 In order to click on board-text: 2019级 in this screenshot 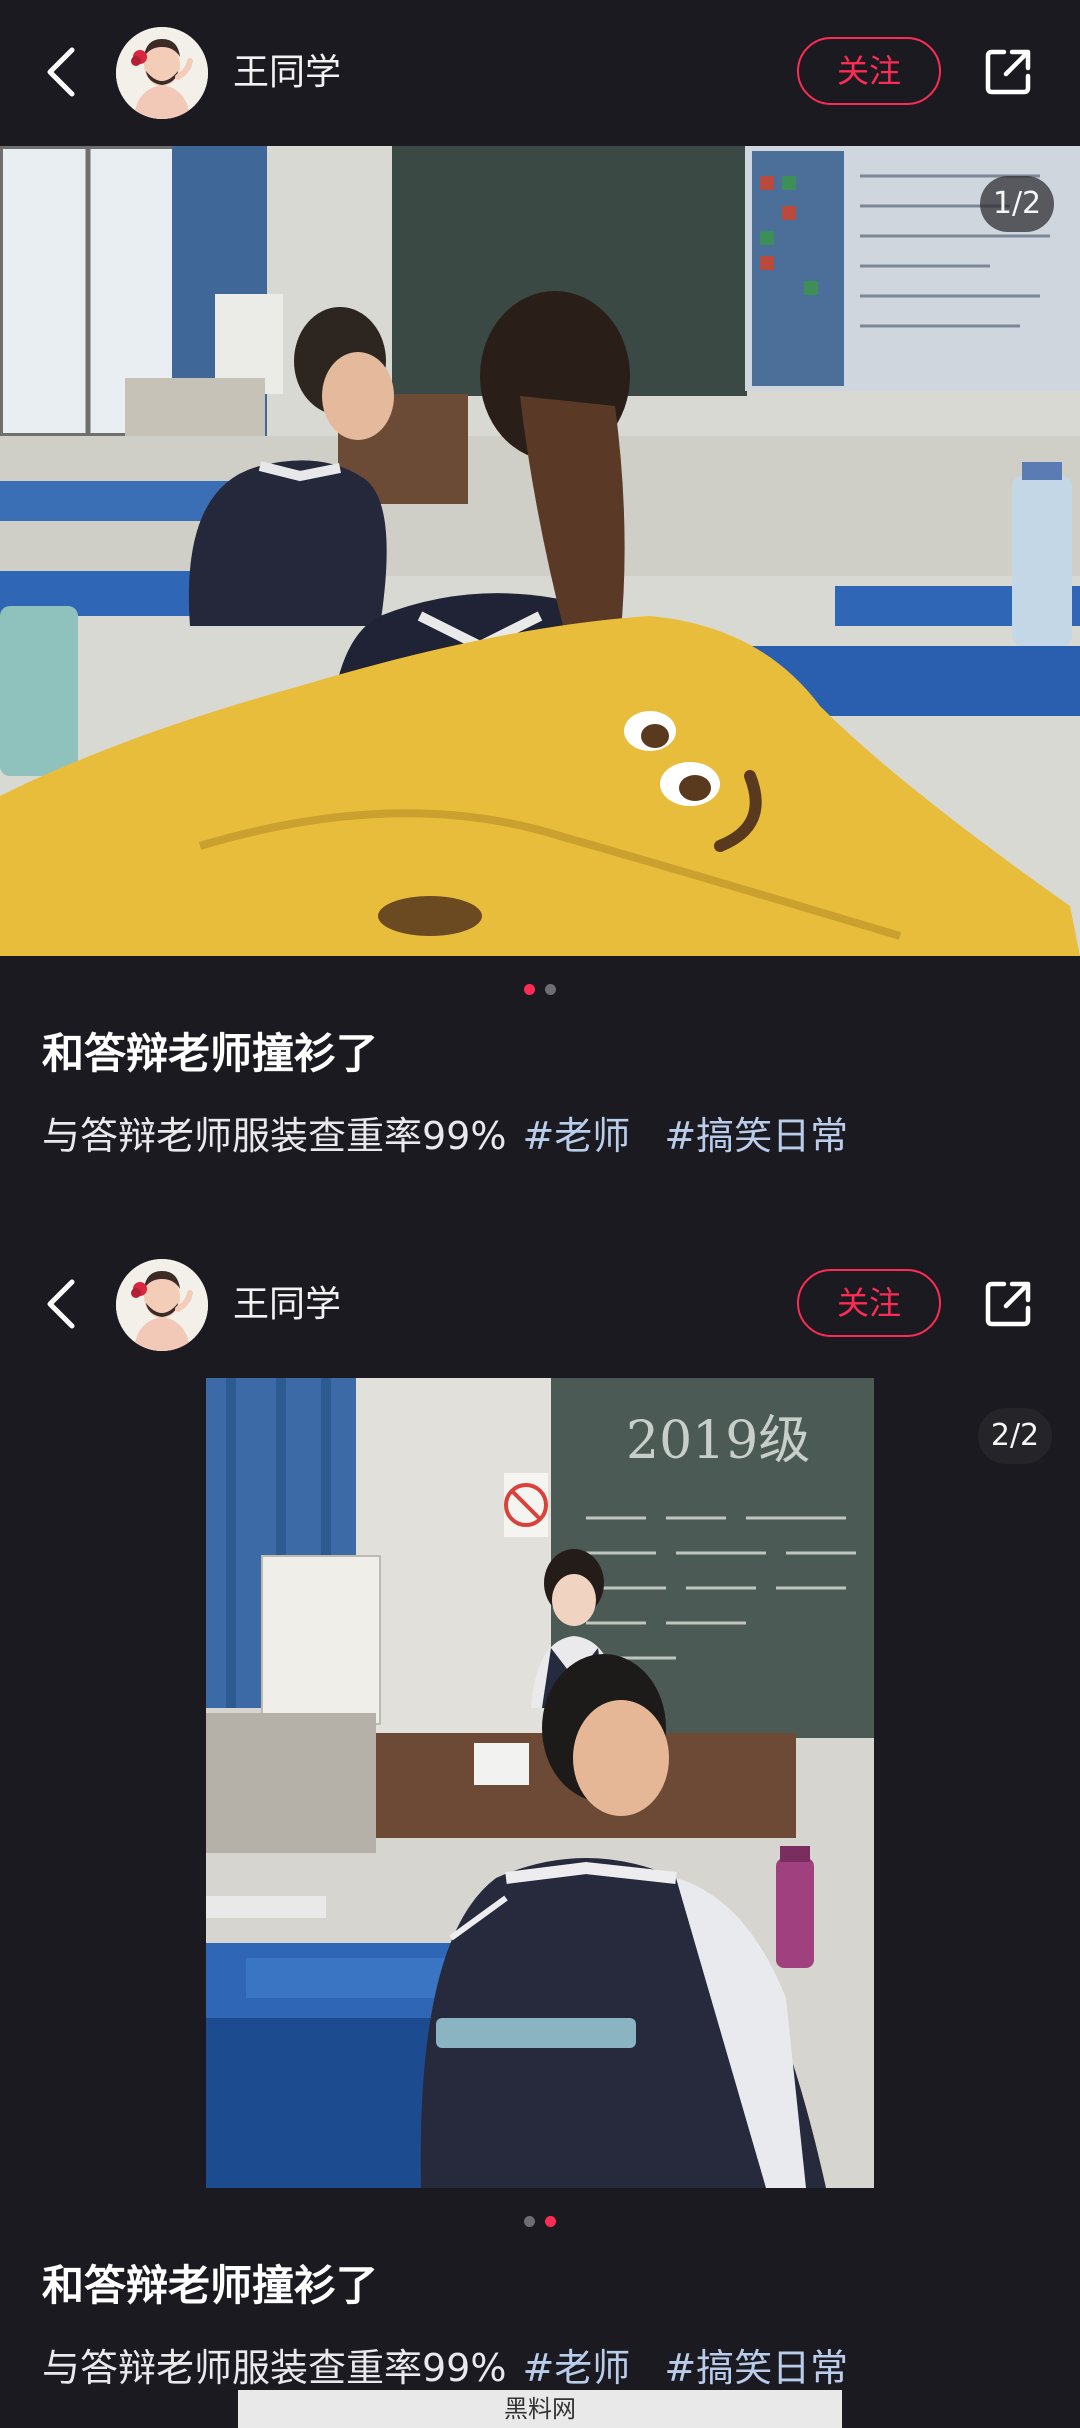, I will do `click(718, 1441)`.